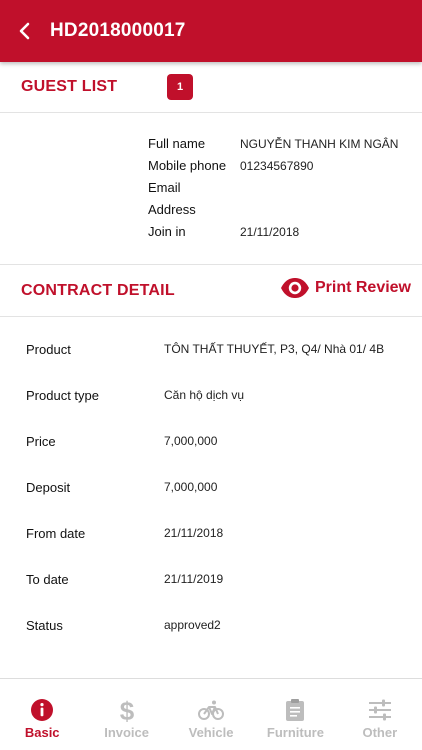  I want to click on field-value: 21/11/2019, so click(194, 579).